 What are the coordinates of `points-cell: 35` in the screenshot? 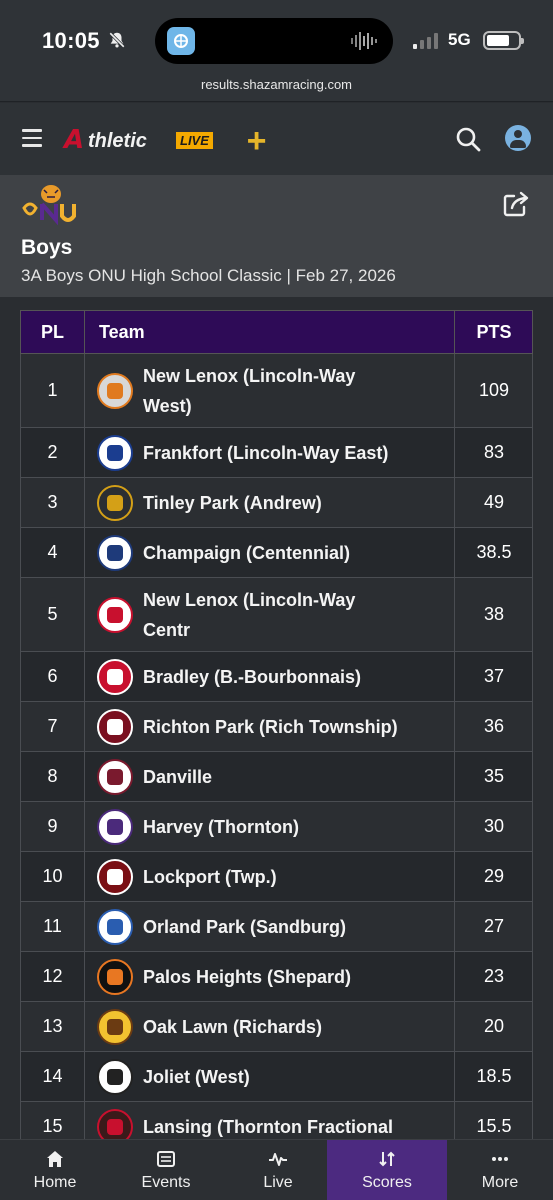 It's located at (494, 776).